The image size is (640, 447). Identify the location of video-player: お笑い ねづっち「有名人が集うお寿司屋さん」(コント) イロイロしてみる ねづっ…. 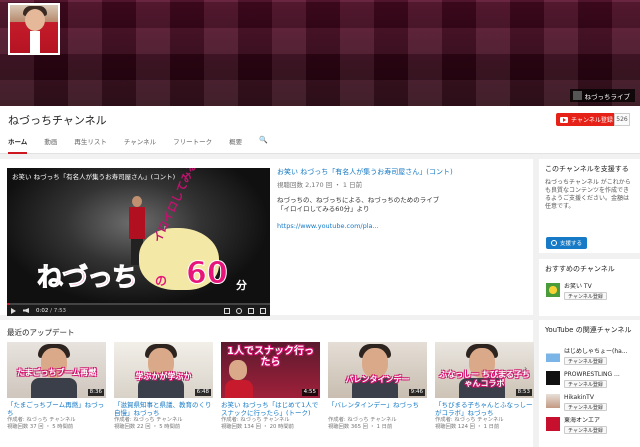
(138, 242).